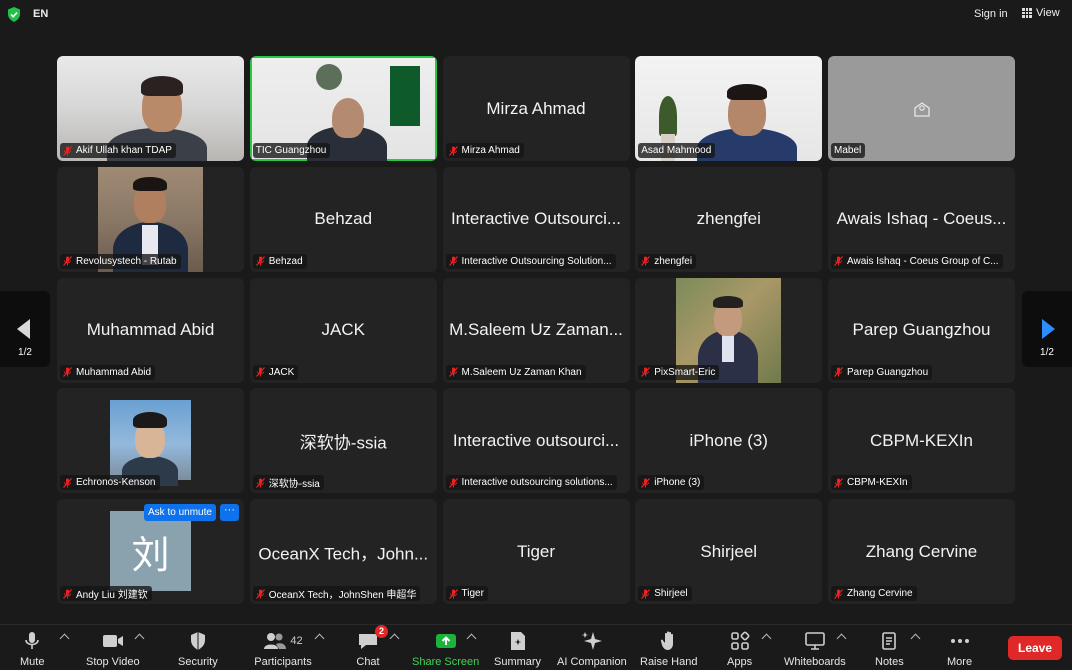 This screenshot has height=670, width=1072. Describe the element at coordinates (291, 150) in the screenshot. I see `participant-name: TIC Guangzhou` at that location.